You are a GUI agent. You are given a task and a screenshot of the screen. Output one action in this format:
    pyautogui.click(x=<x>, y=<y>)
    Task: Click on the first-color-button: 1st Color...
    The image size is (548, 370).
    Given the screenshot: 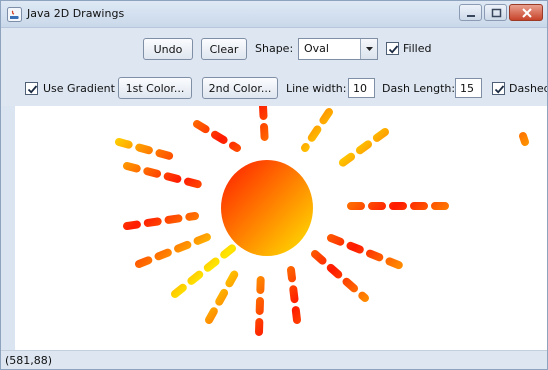 What is the action you would take?
    pyautogui.click(x=155, y=88)
    